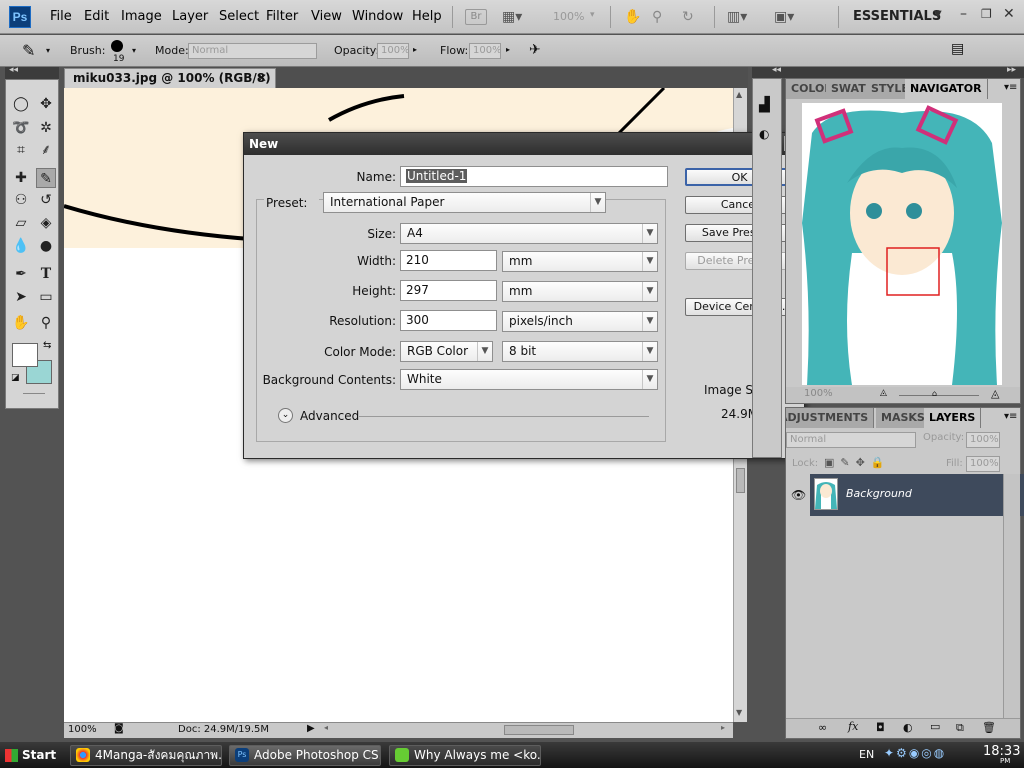 This screenshot has height=768, width=1024. What do you see at coordinates (915, 753) in the screenshot?
I see `tray-icons: ✦⚙◉◎◍` at bounding box center [915, 753].